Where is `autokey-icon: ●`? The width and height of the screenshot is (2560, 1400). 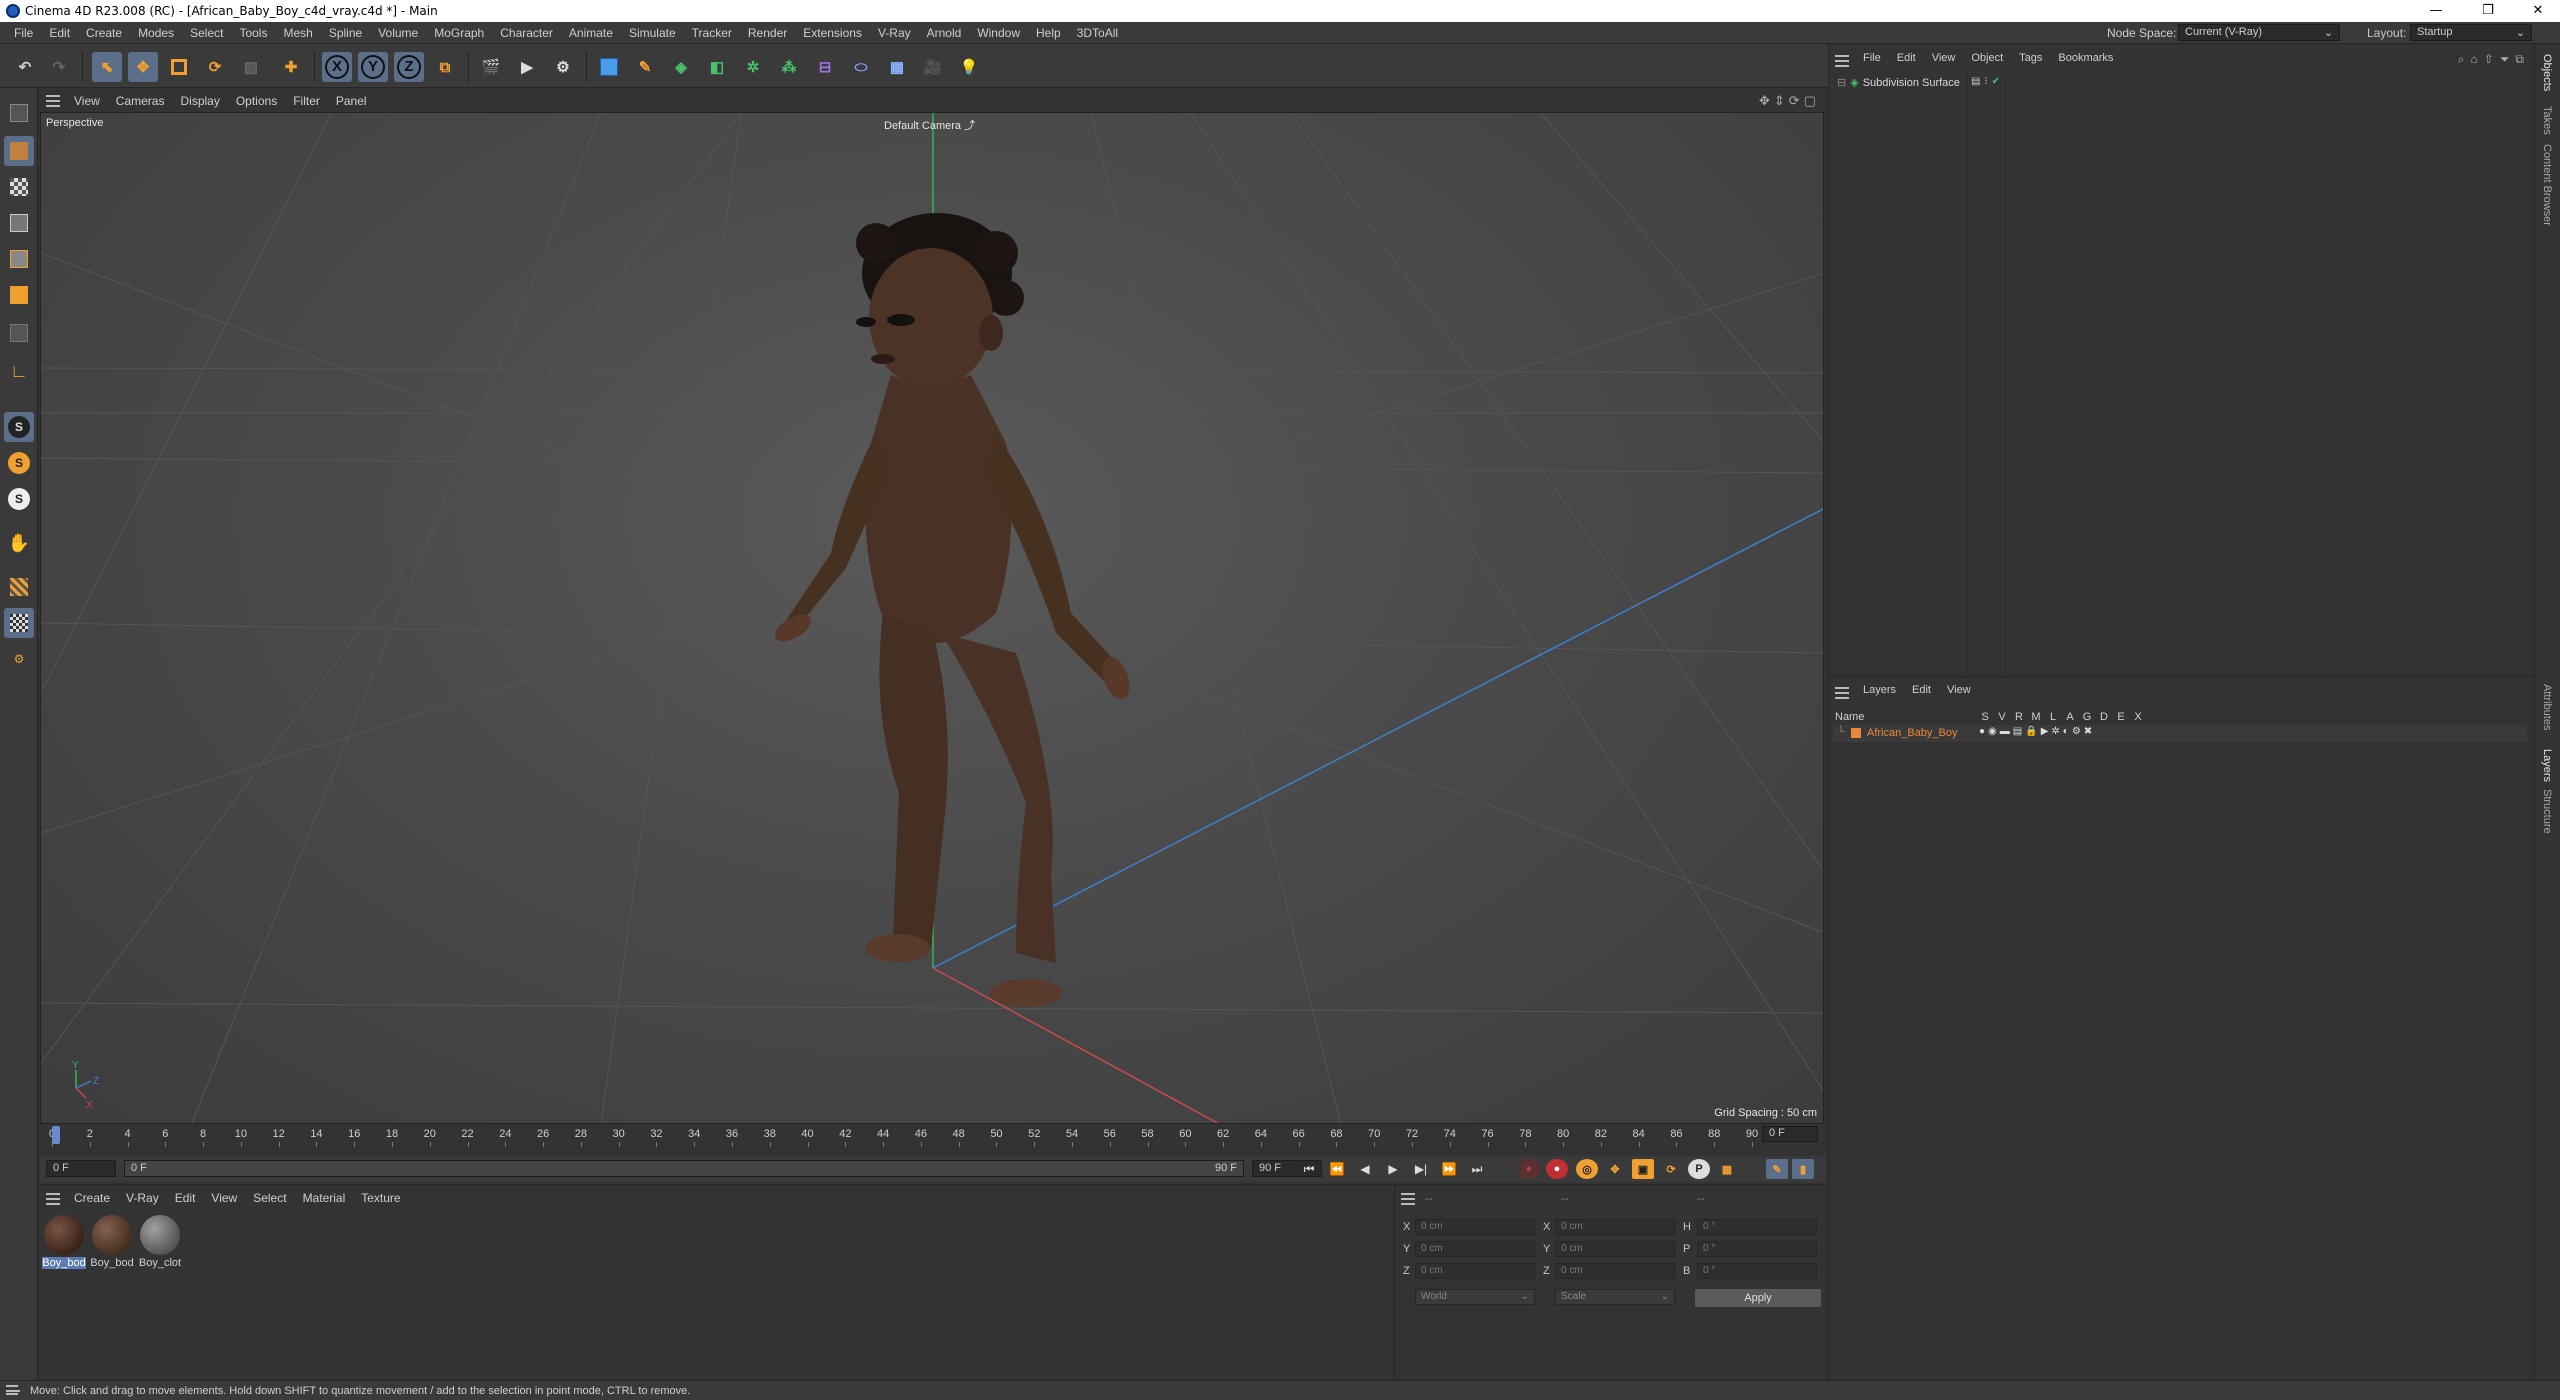
autokey-icon: ● is located at coordinates (1529, 1169).